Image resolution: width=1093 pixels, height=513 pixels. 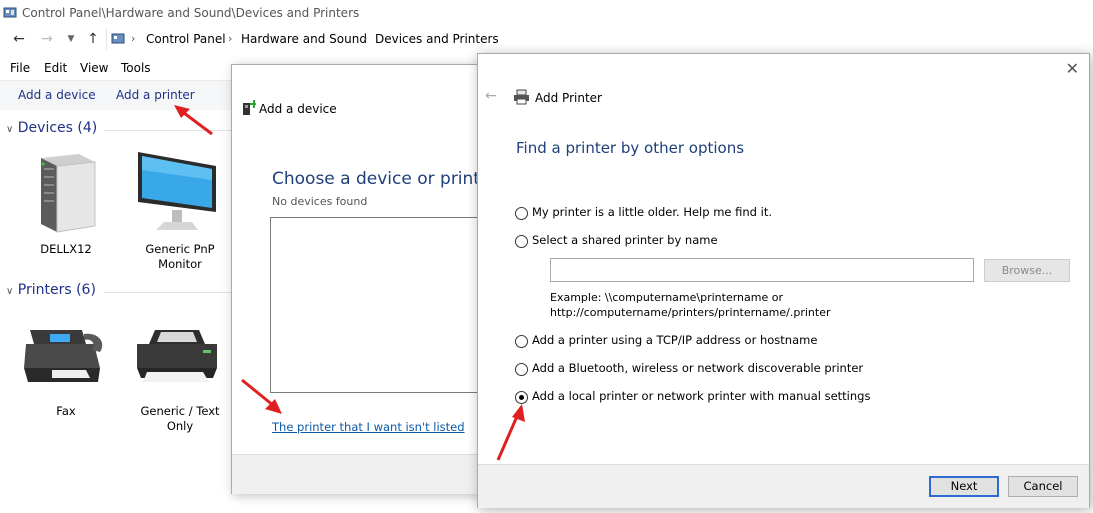 I want to click on devices-group-header: ∨ Devices (4), so click(x=51, y=128).